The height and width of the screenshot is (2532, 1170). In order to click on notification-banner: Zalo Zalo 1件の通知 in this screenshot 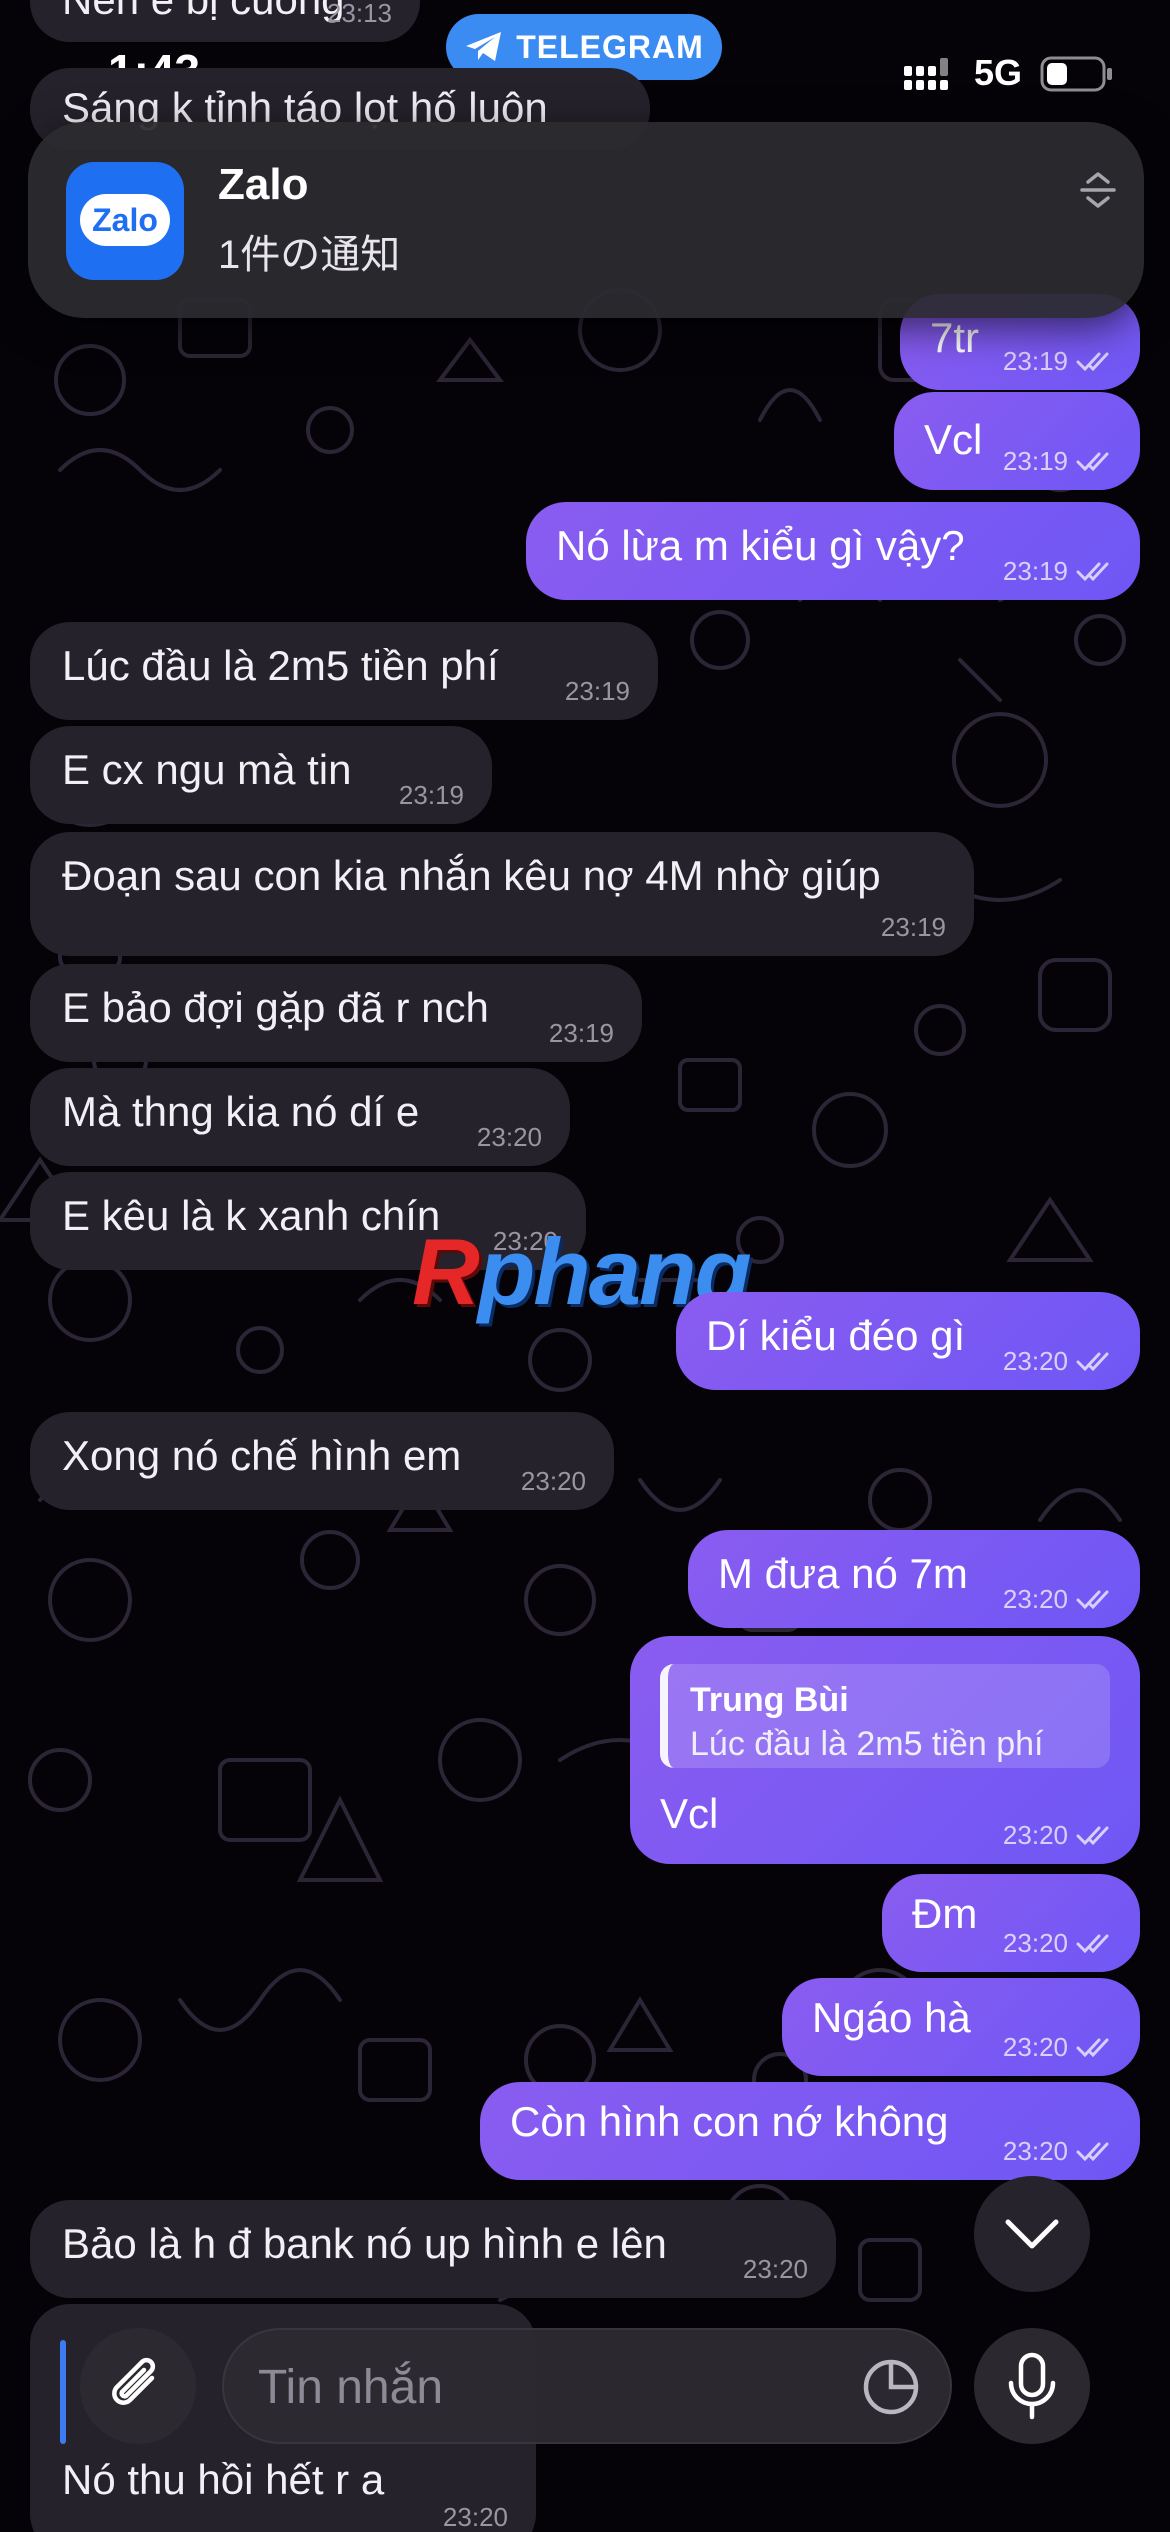, I will do `click(586, 220)`.